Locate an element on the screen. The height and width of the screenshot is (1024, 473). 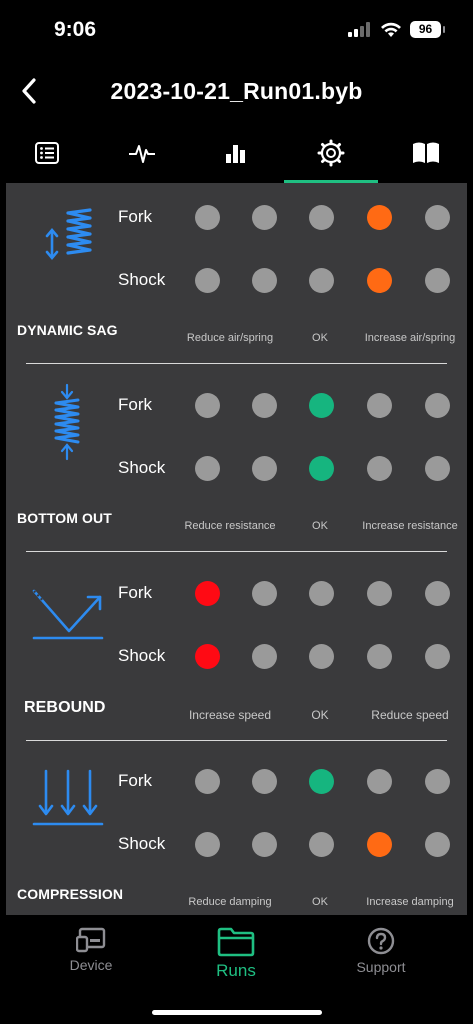
help-icon is located at coordinates (381, 941).